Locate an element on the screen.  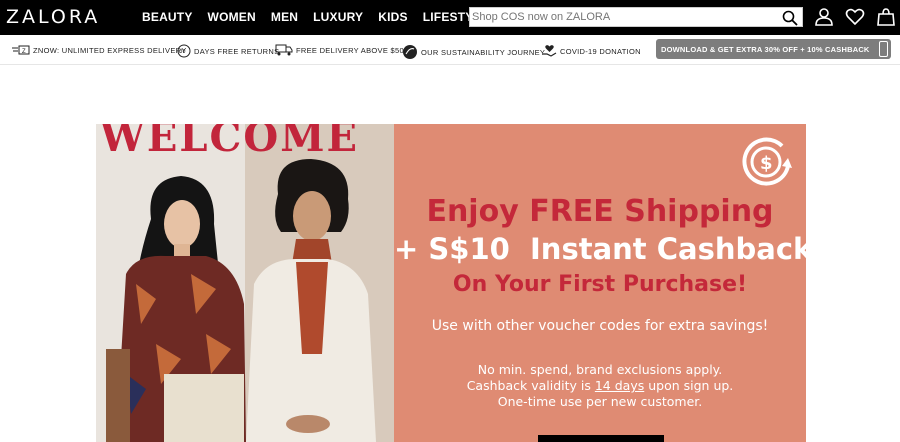
cashback-dollar-icon: $ is located at coordinates (767, 161).